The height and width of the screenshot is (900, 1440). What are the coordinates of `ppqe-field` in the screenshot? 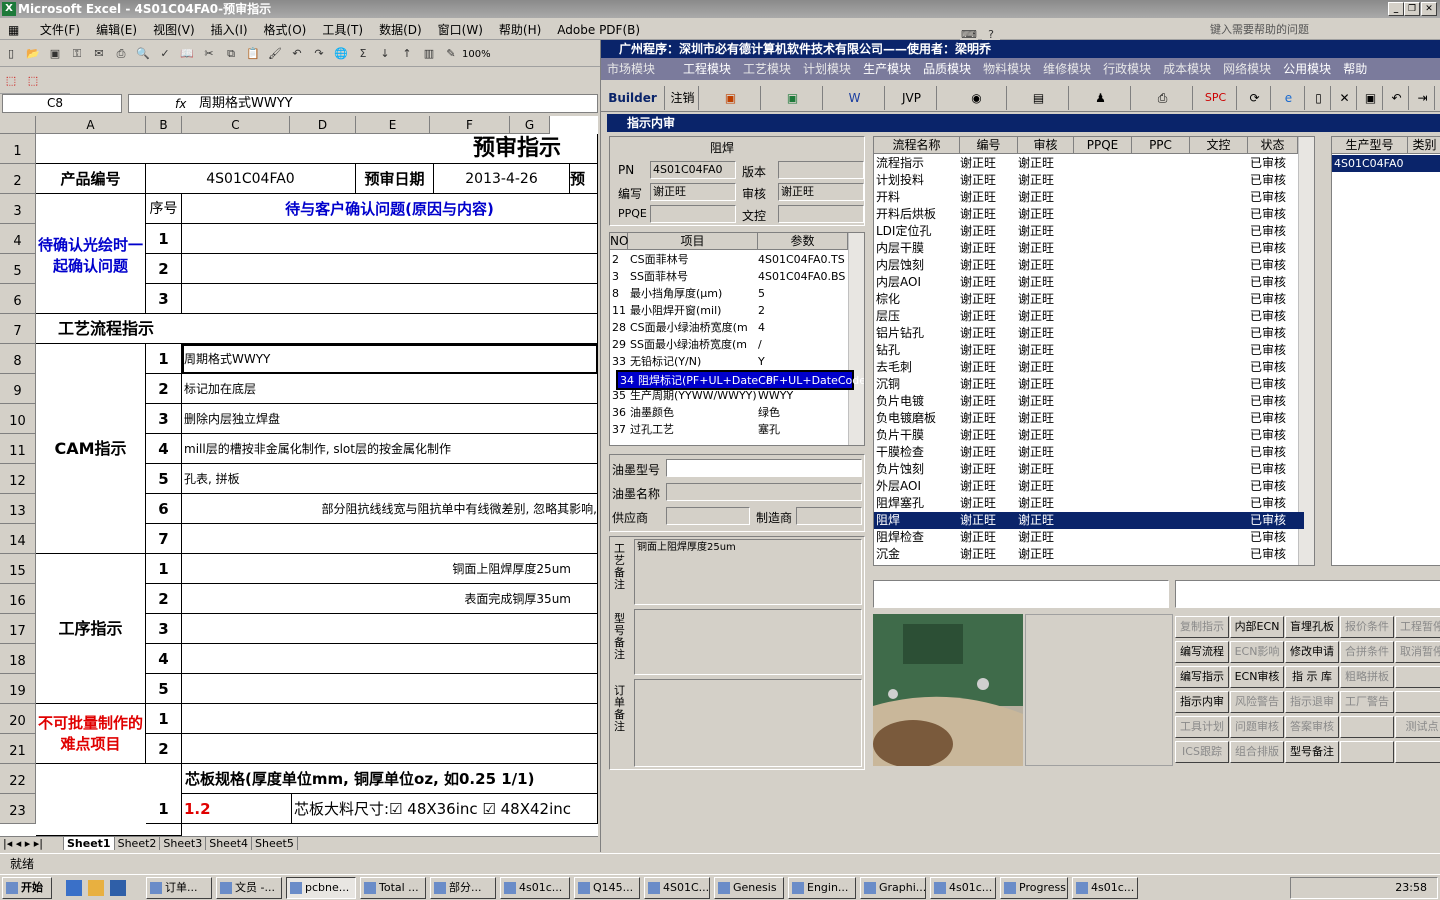 It's located at (693, 214).